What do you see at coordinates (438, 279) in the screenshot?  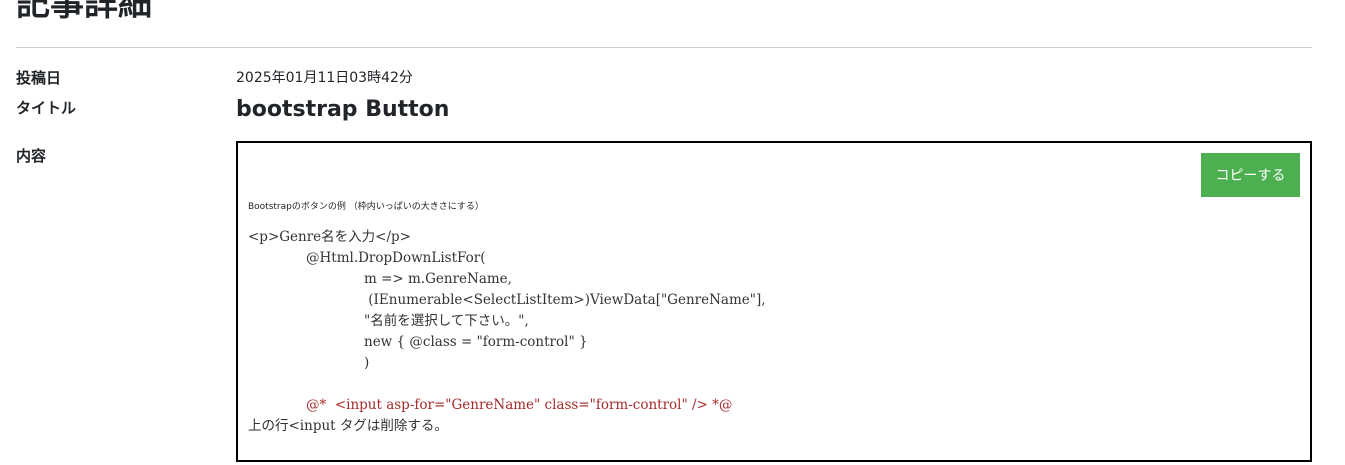 I see `code-line: m => m.GenreName,` at bounding box center [438, 279].